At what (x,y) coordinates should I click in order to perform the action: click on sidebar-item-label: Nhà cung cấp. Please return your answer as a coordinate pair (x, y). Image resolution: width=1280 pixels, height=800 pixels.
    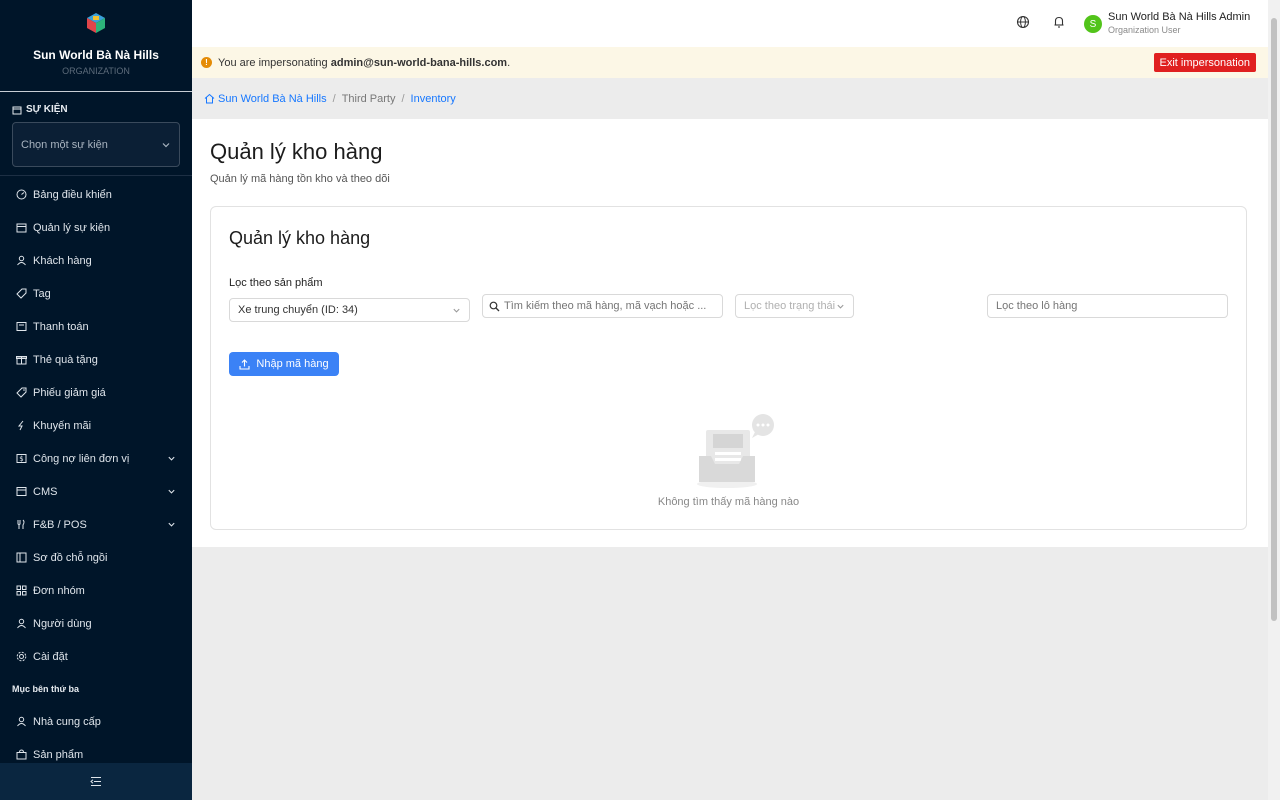
    Looking at the image, I should click on (67, 721).